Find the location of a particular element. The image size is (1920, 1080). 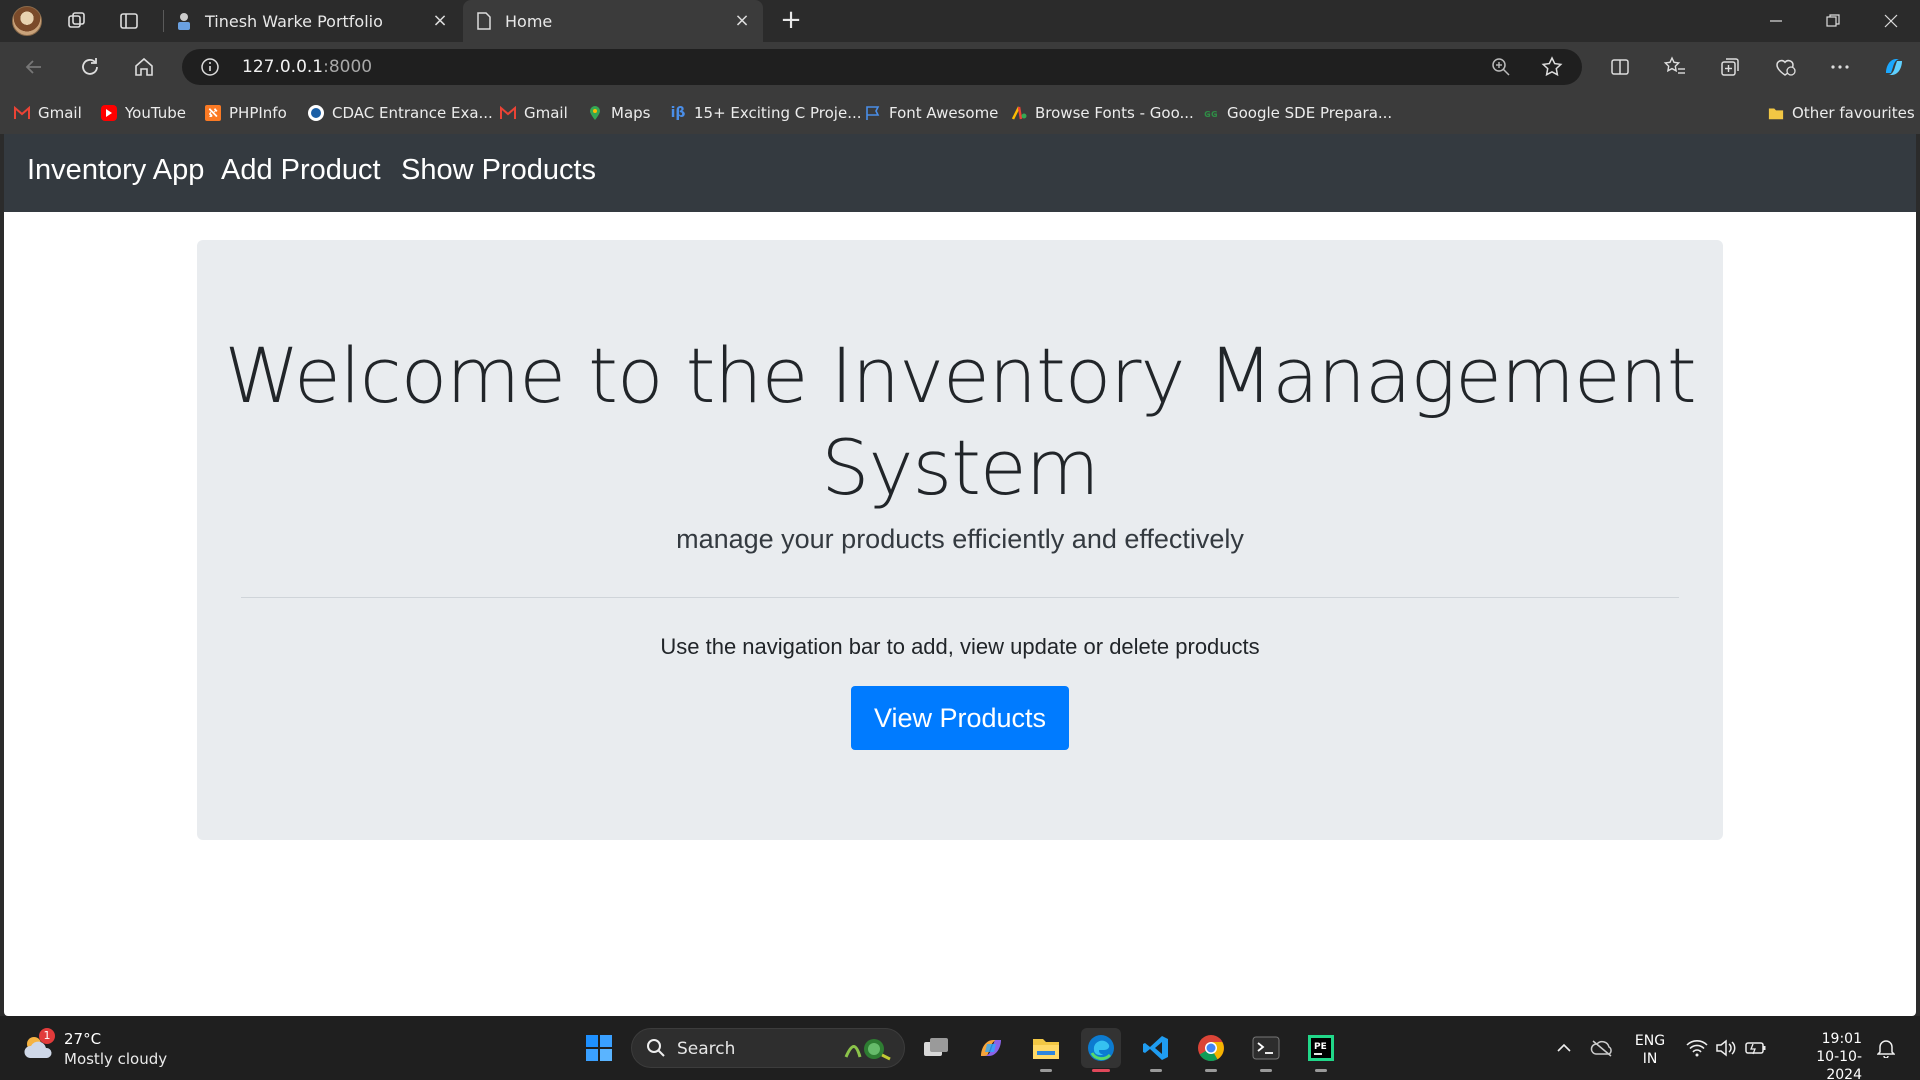

pycharm-icon: PE is located at coordinates (1321, 1050).